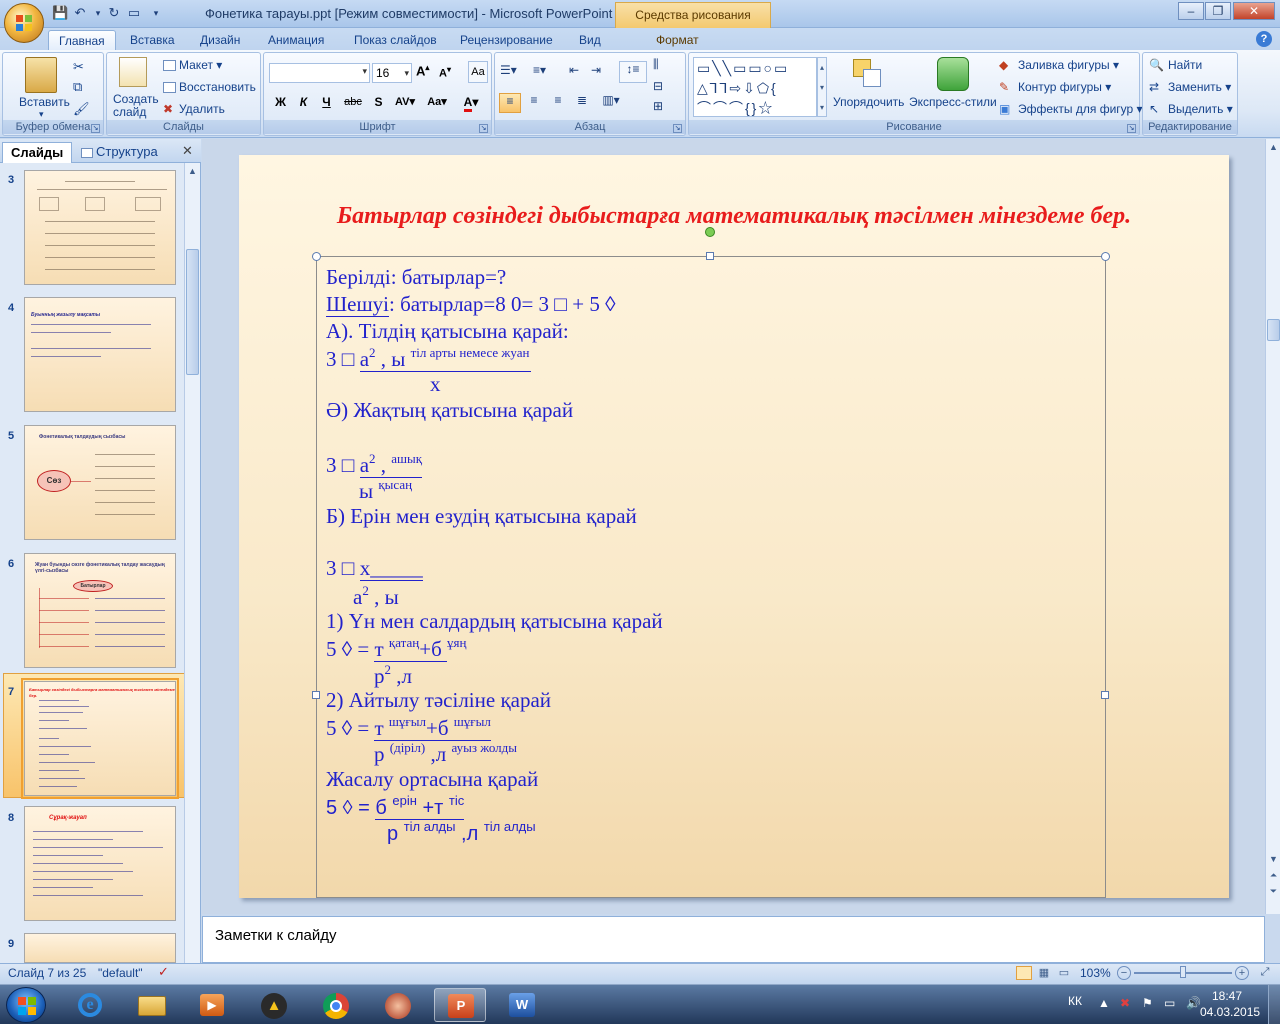 Image resolution: width=1280 pixels, height=1024 pixels. What do you see at coordinates (1075, 1001) in the screenshot?
I see `language-indicator: КК` at bounding box center [1075, 1001].